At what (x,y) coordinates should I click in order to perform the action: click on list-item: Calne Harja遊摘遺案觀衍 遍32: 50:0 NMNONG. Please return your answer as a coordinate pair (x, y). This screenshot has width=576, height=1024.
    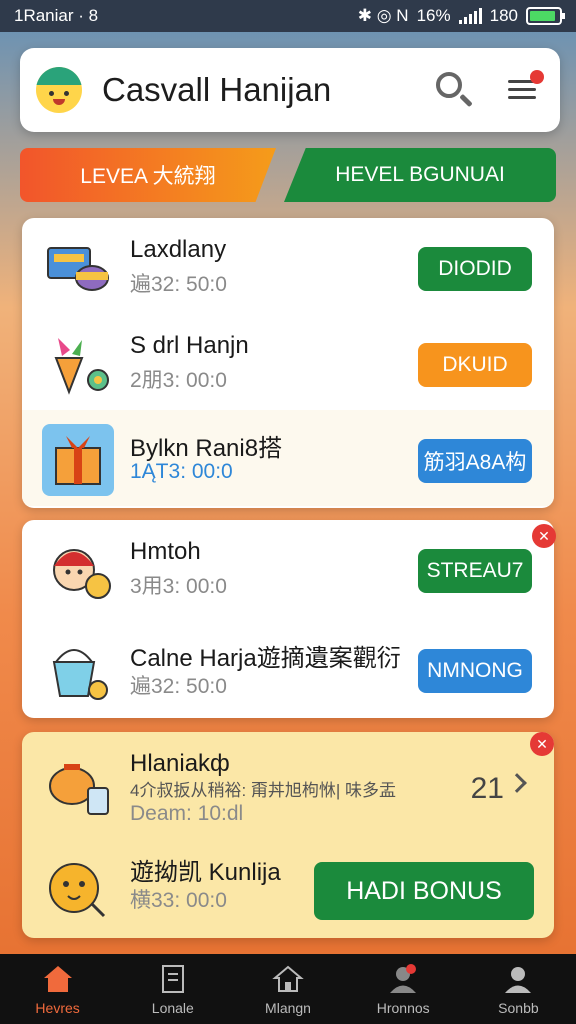
    Looking at the image, I should click on (288, 668).